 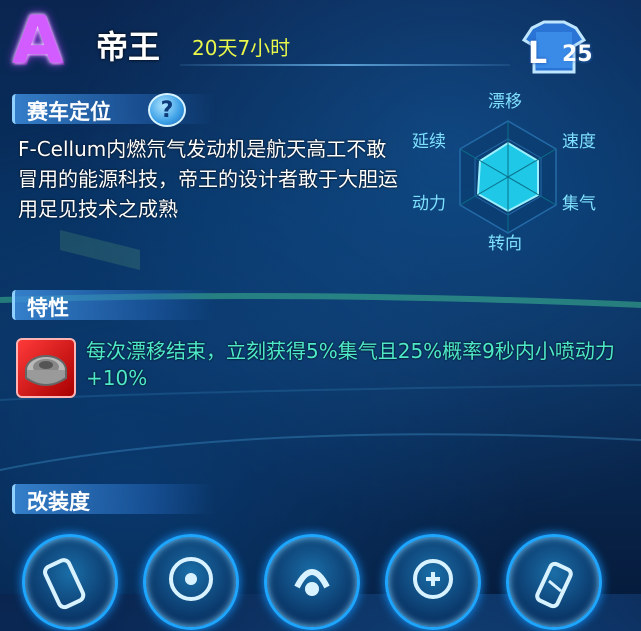 What do you see at coordinates (46, 368) in the screenshot?
I see `trait-engine-icon` at bounding box center [46, 368].